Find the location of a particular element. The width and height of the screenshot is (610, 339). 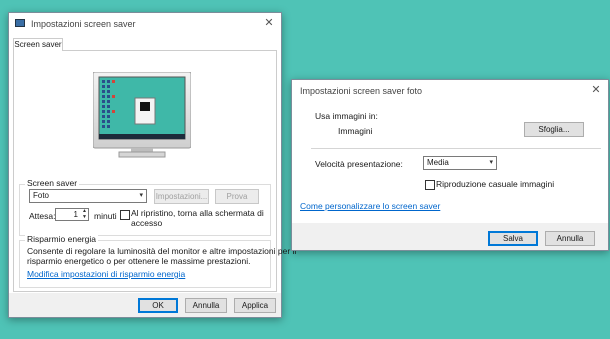

resume-checkbox is located at coordinates (125, 215).